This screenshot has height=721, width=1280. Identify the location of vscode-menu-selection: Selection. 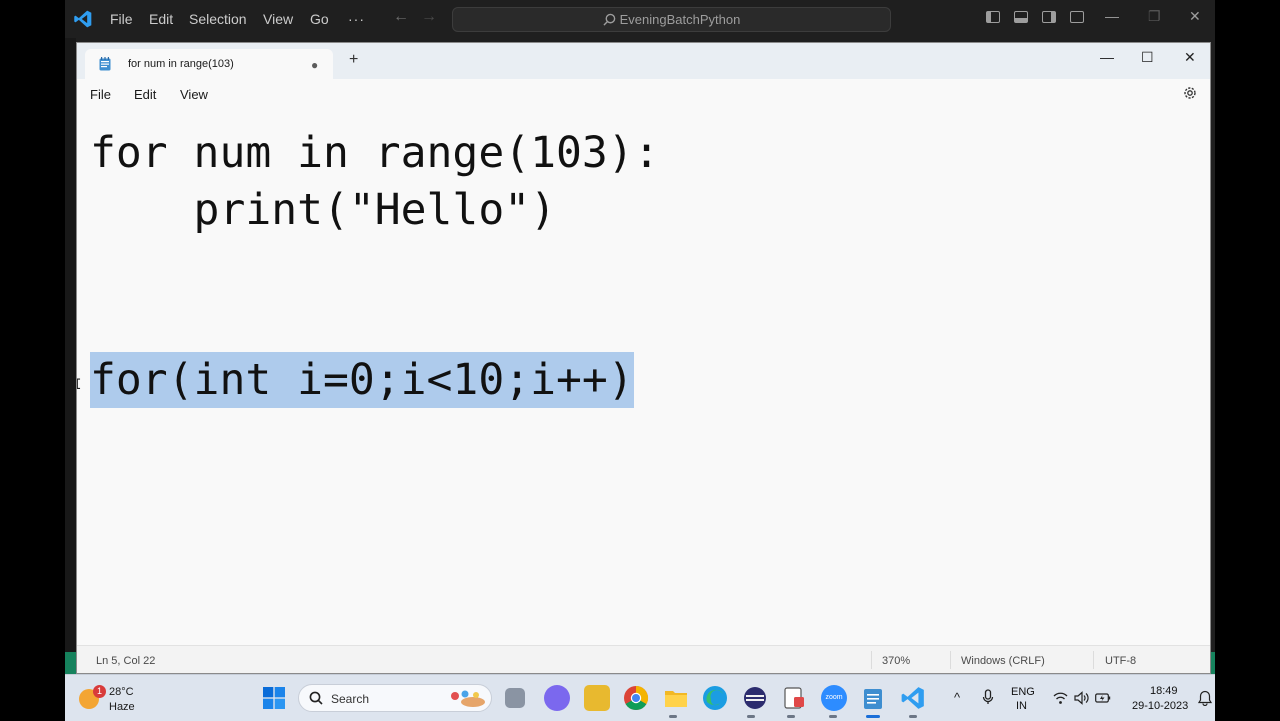
(218, 19).